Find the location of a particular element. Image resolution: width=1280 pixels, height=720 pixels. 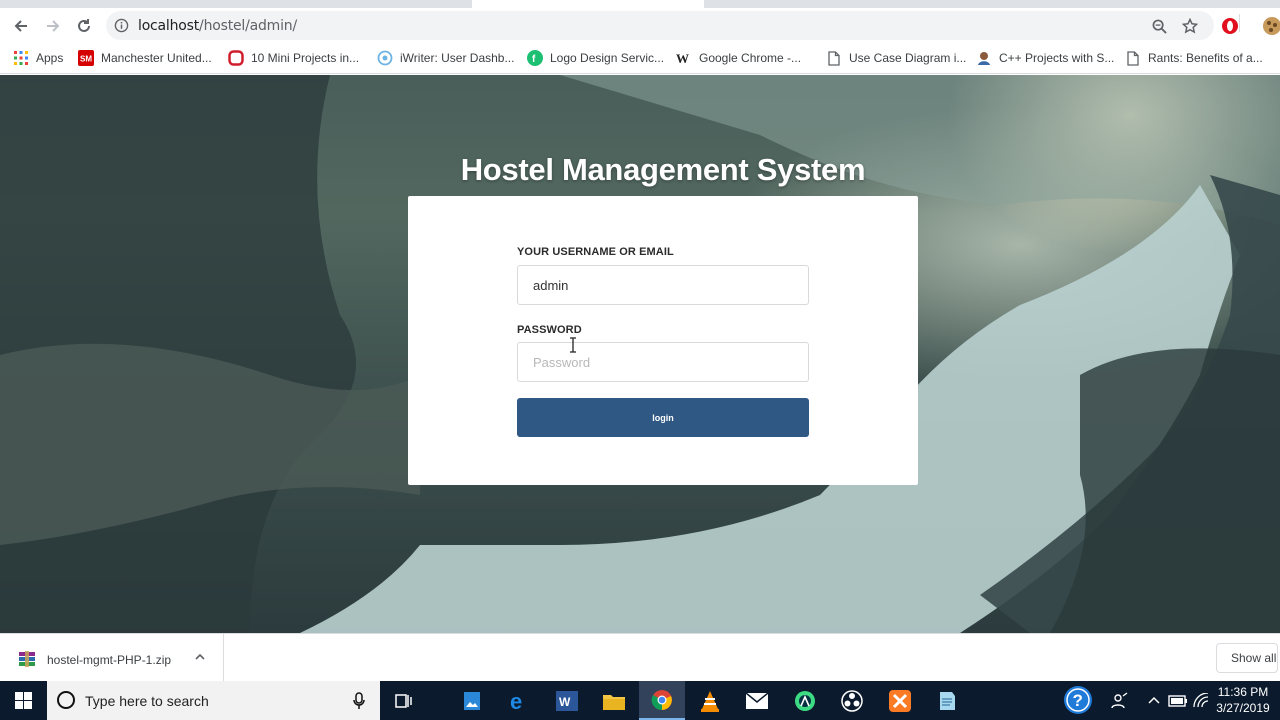

taskbar-app-obs is located at coordinates (852, 700).